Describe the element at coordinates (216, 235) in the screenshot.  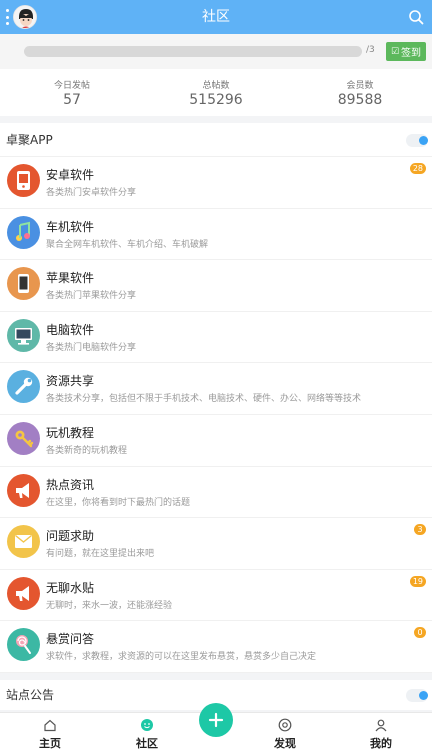
I see `forum-board-item: 车机软件聚合全网车机软件、车机介绍、车机破解` at that location.